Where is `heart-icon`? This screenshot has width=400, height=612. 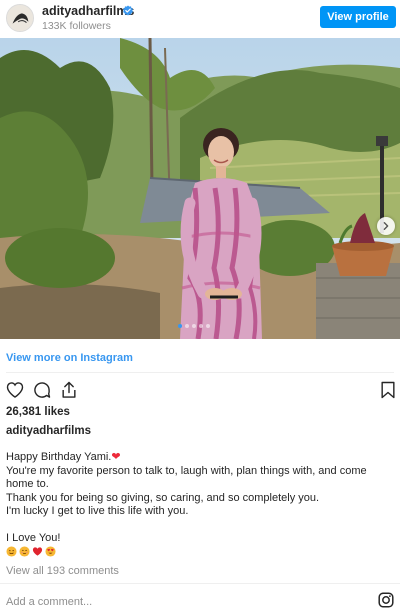 heart-icon is located at coordinates (15, 390).